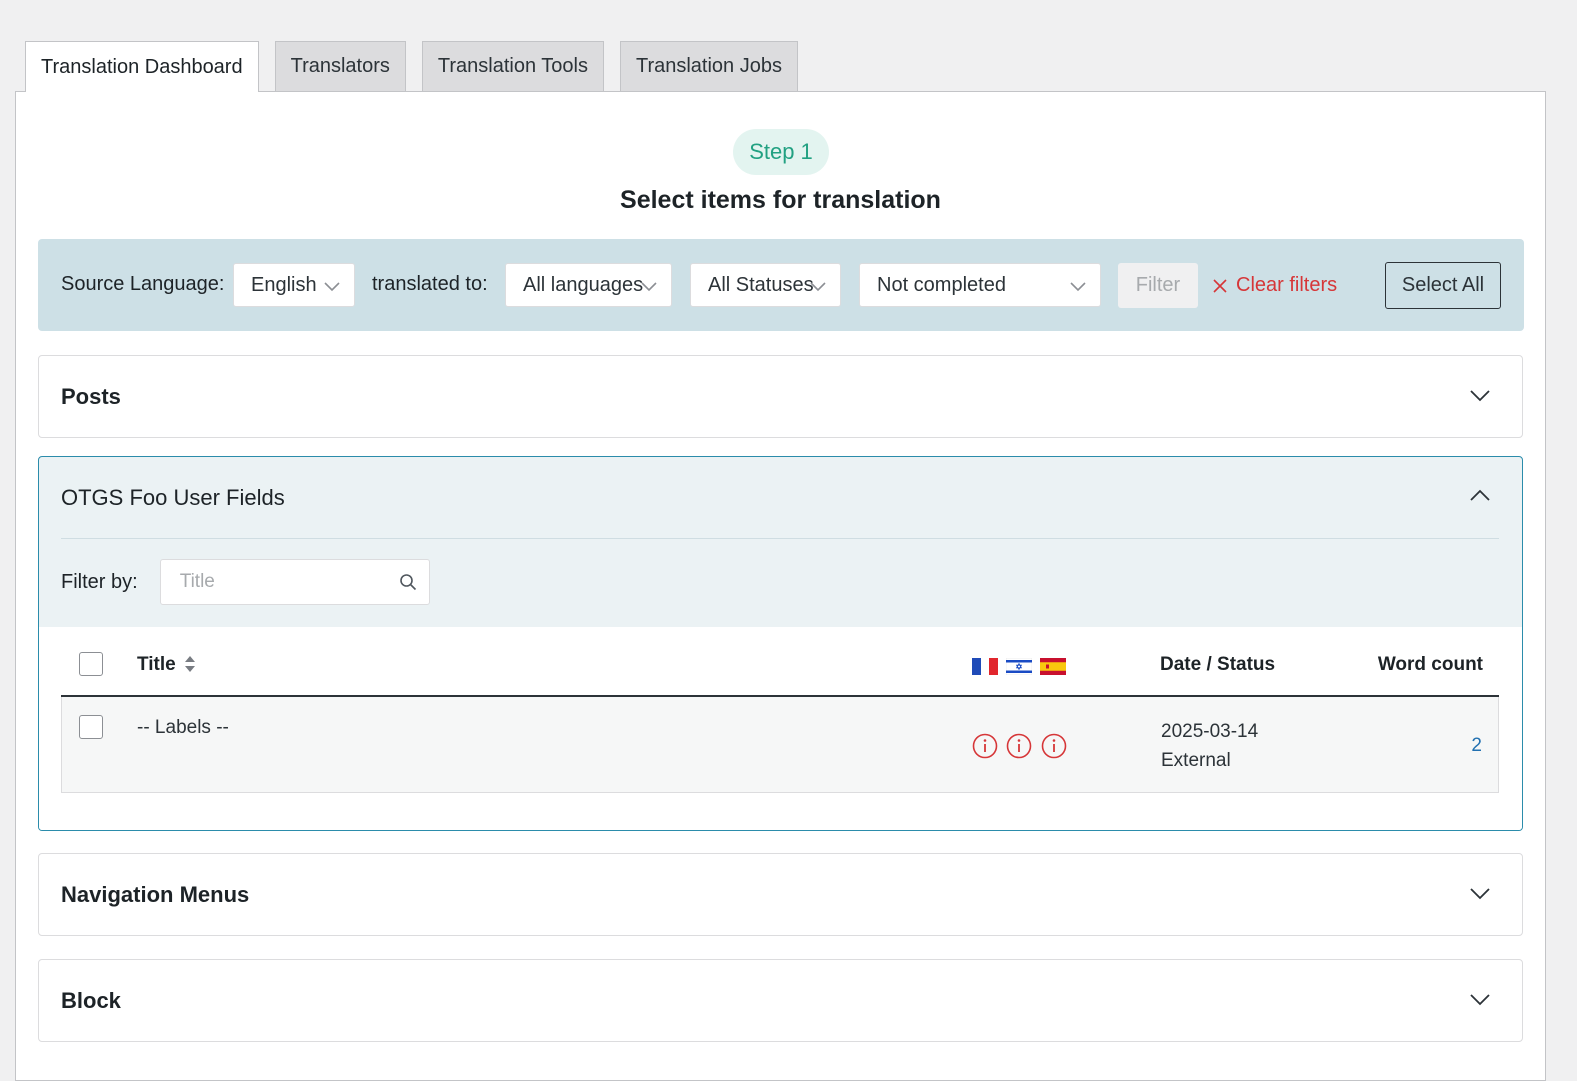  Describe the element at coordinates (173, 497) in the screenshot. I see `section-otgs-title: OTGS Foo User Fields` at that location.